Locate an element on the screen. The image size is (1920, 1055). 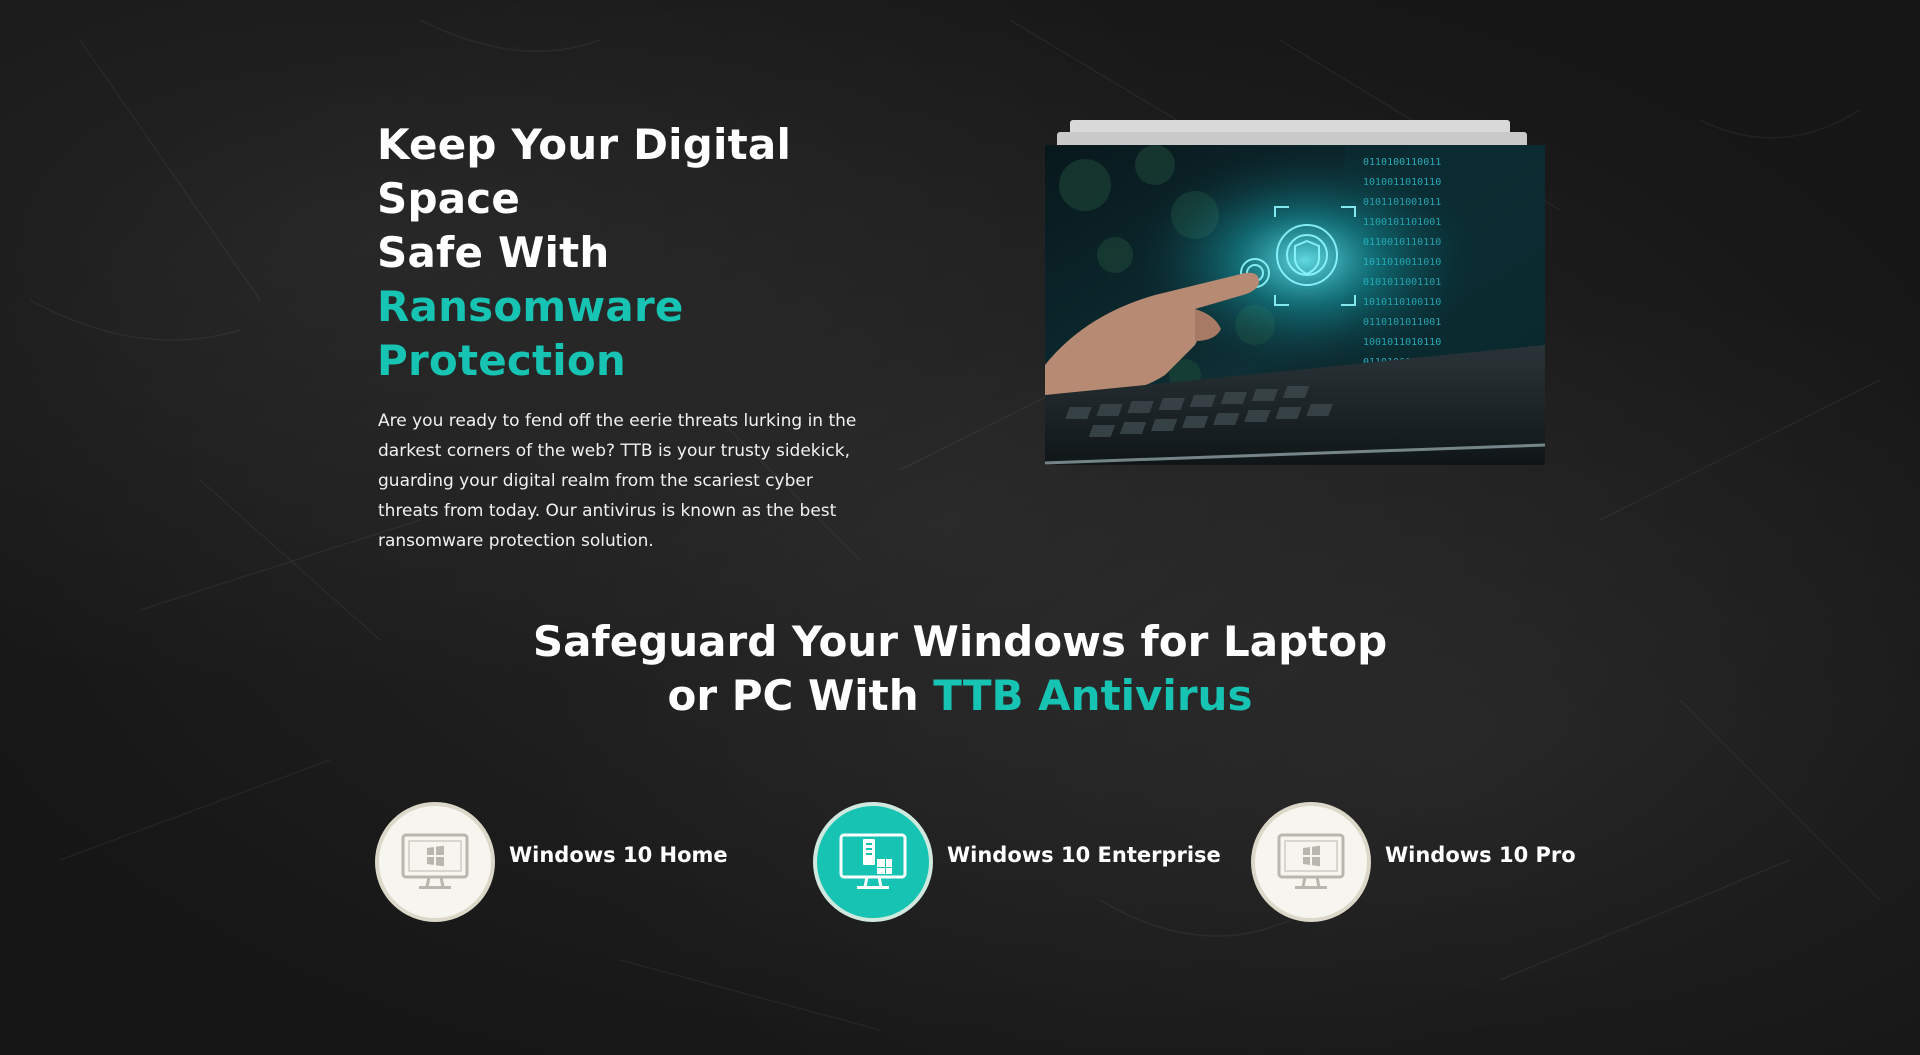
edition-windows-10-pro: Windows 10 Pro is located at coordinates (1413, 862).